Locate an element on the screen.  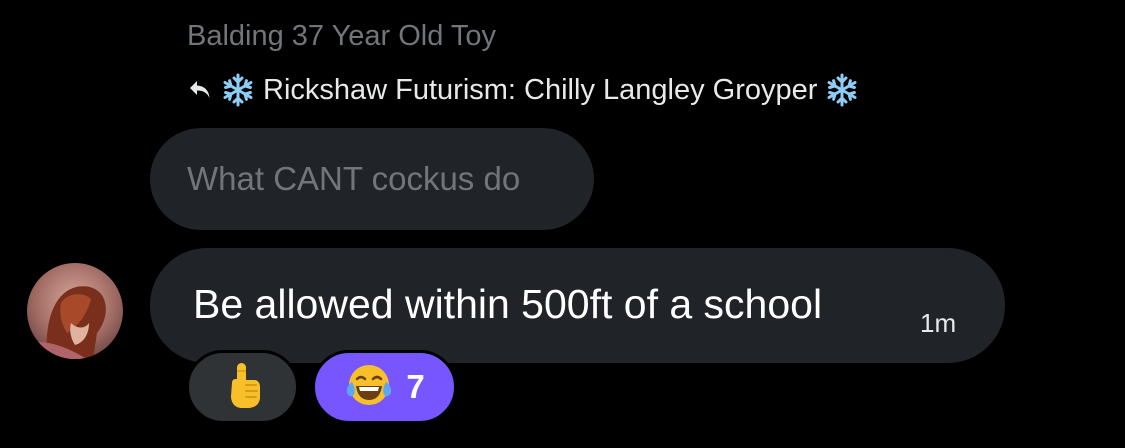
message-timestamp: 1m is located at coordinates (938, 323).